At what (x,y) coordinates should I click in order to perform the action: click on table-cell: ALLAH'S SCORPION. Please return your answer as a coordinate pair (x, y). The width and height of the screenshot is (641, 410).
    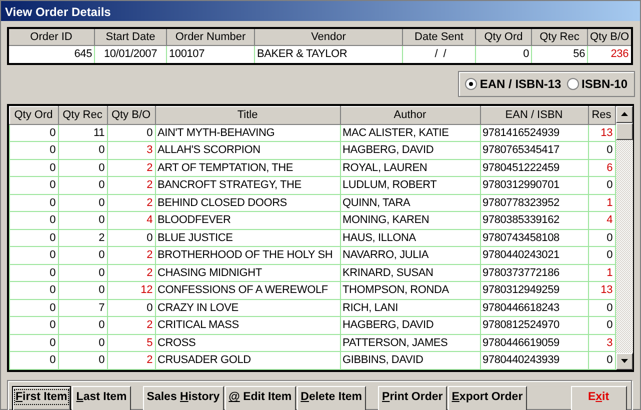
    Looking at the image, I should click on (247, 150).